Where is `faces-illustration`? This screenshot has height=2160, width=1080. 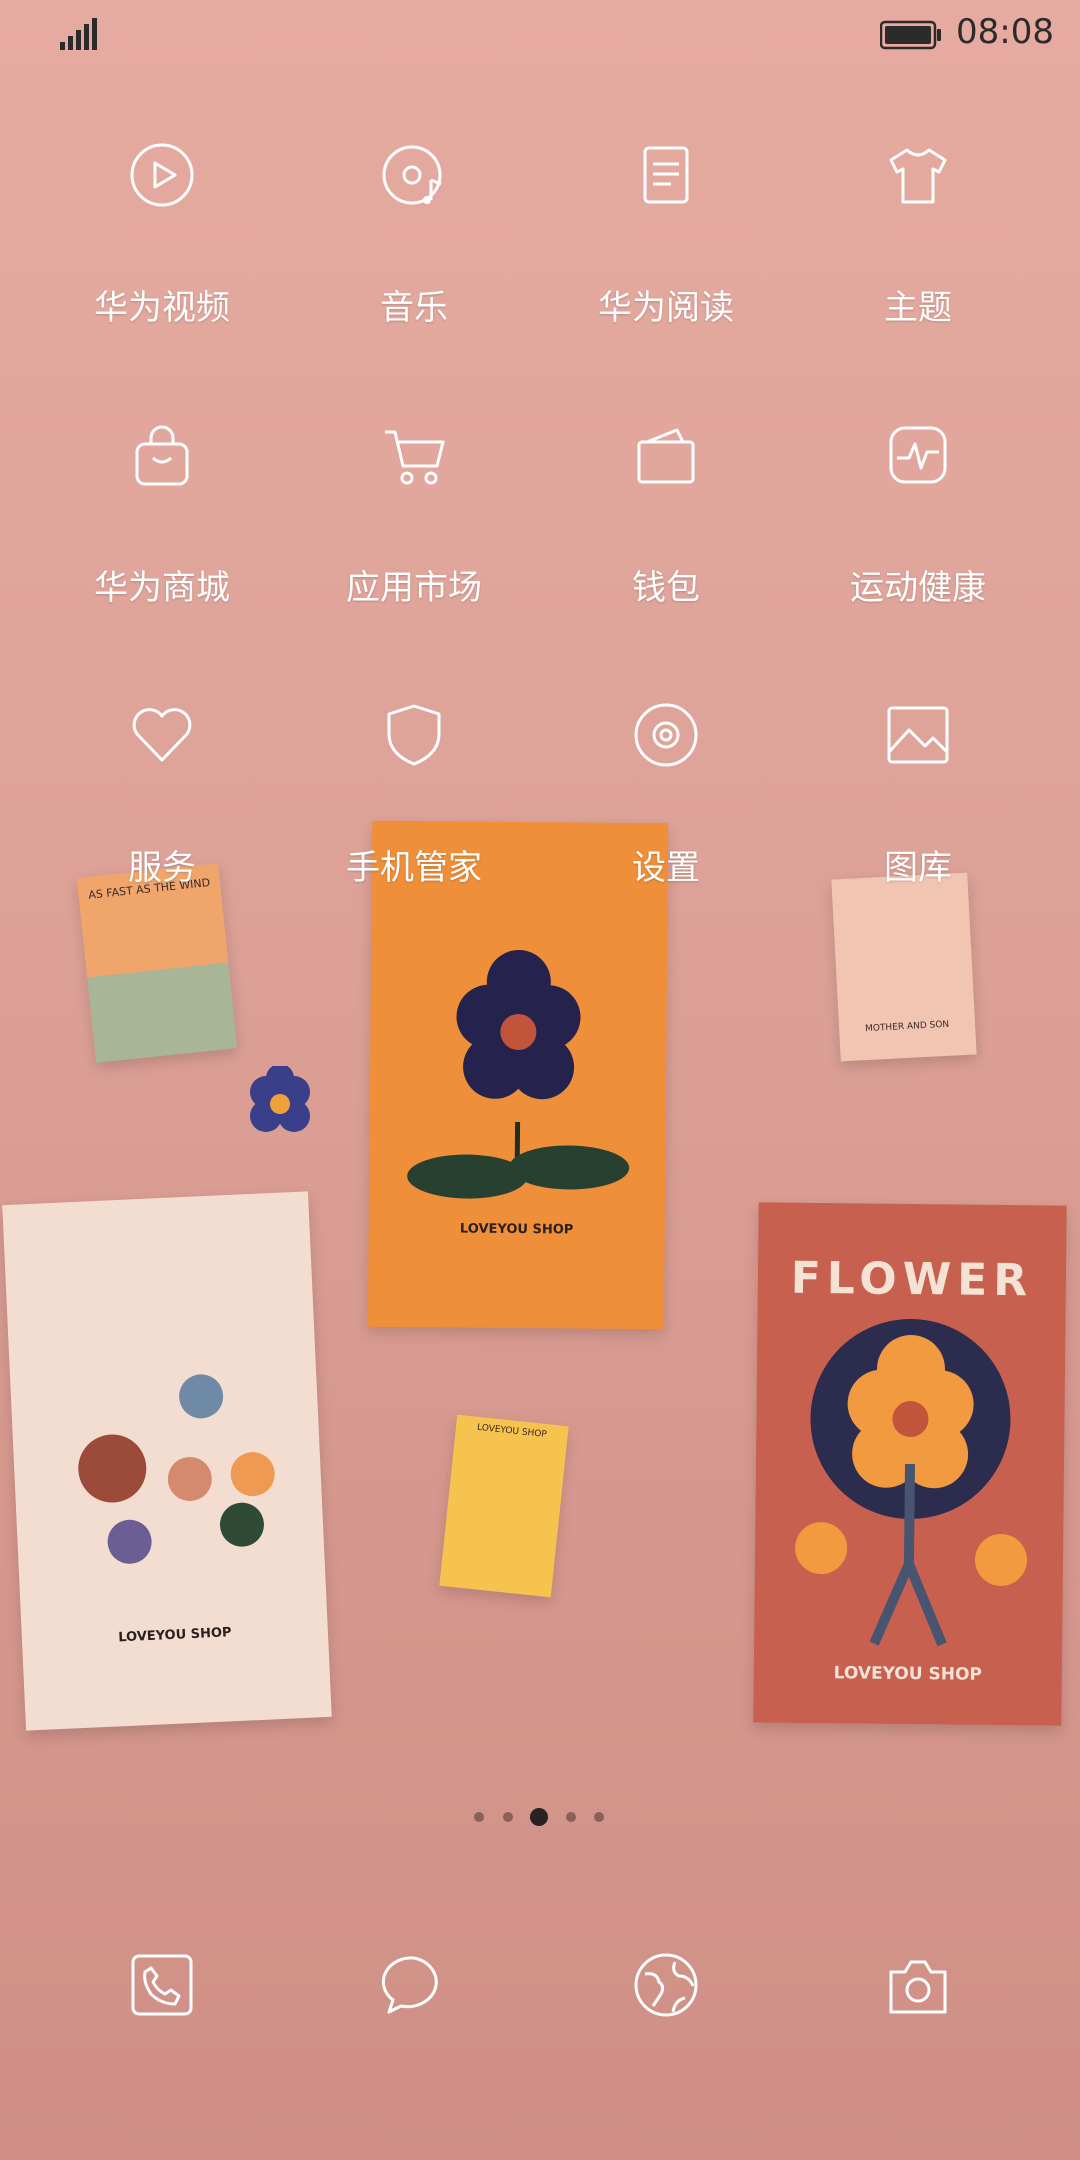 faces-illustration is located at coordinates (176, 1469).